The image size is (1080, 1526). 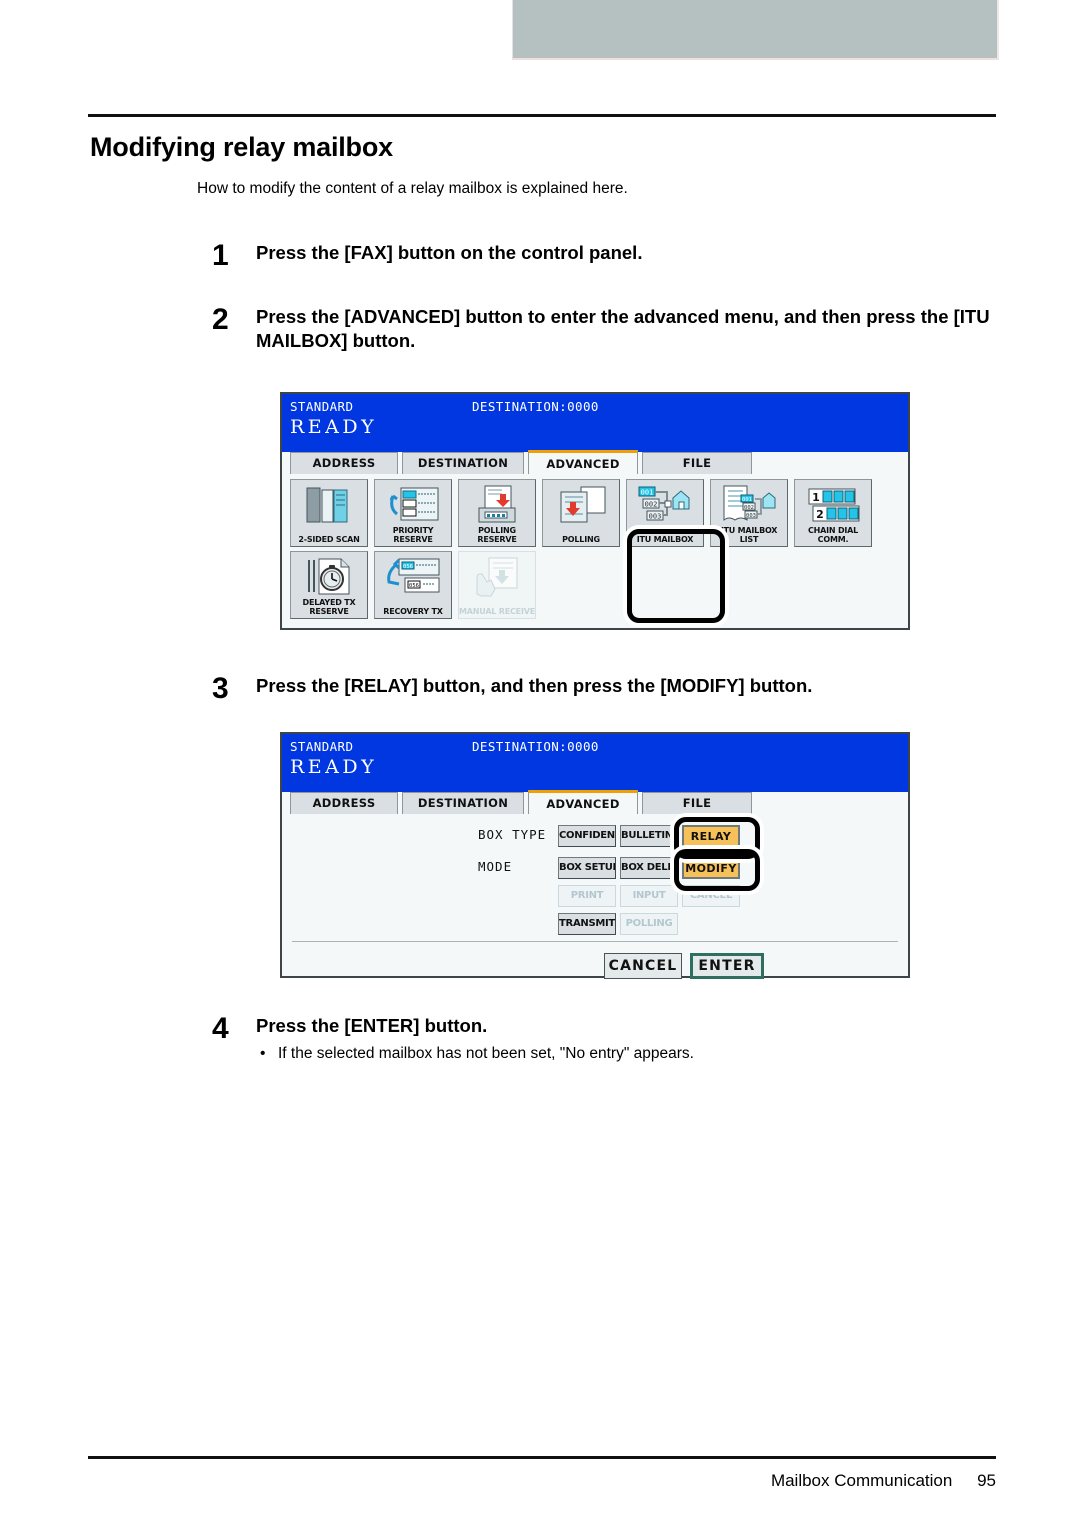 I want to click on button-itu-mailbox: 001 002 003 ITU MAILBOX, so click(x=665, y=513).